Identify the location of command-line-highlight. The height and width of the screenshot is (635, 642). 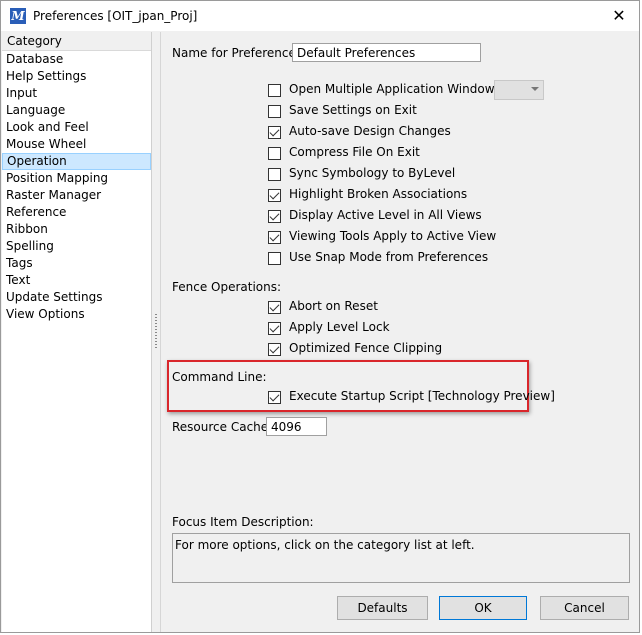
(348, 386).